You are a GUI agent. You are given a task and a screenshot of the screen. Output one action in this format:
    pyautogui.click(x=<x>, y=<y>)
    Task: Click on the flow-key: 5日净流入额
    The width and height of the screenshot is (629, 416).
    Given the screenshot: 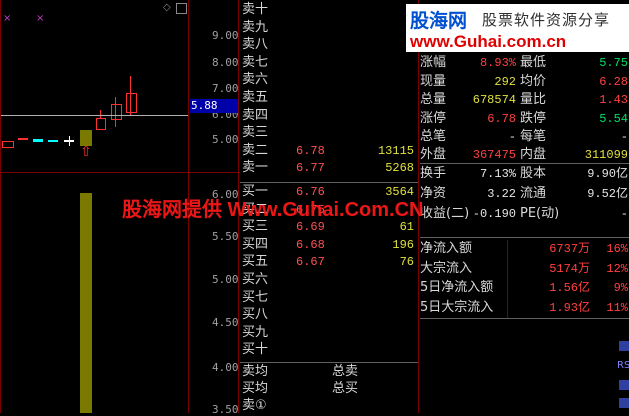 What is the action you would take?
    pyautogui.click(x=457, y=287)
    